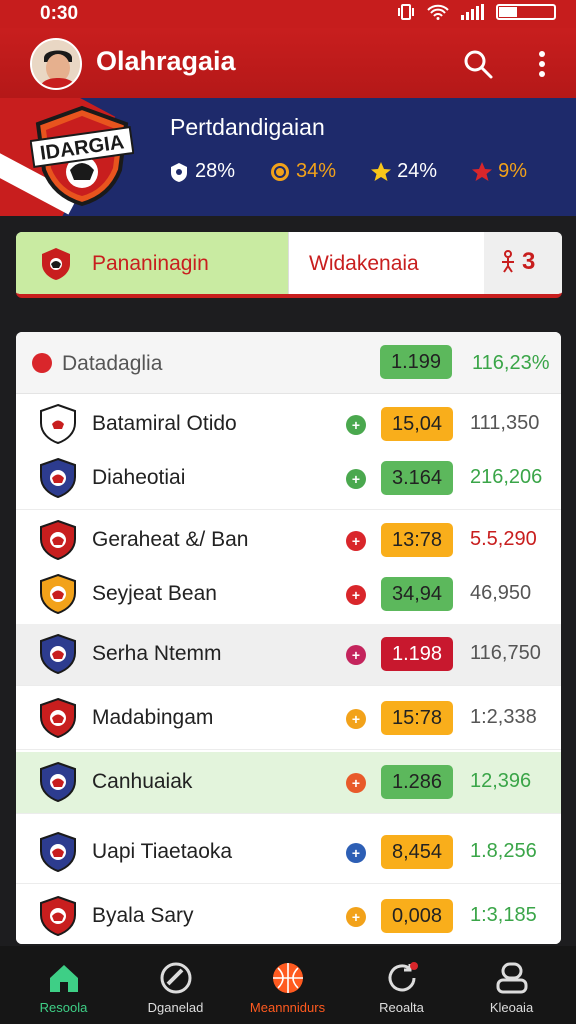  What do you see at coordinates (179, 172) in the screenshot?
I see `shield-icon` at bounding box center [179, 172].